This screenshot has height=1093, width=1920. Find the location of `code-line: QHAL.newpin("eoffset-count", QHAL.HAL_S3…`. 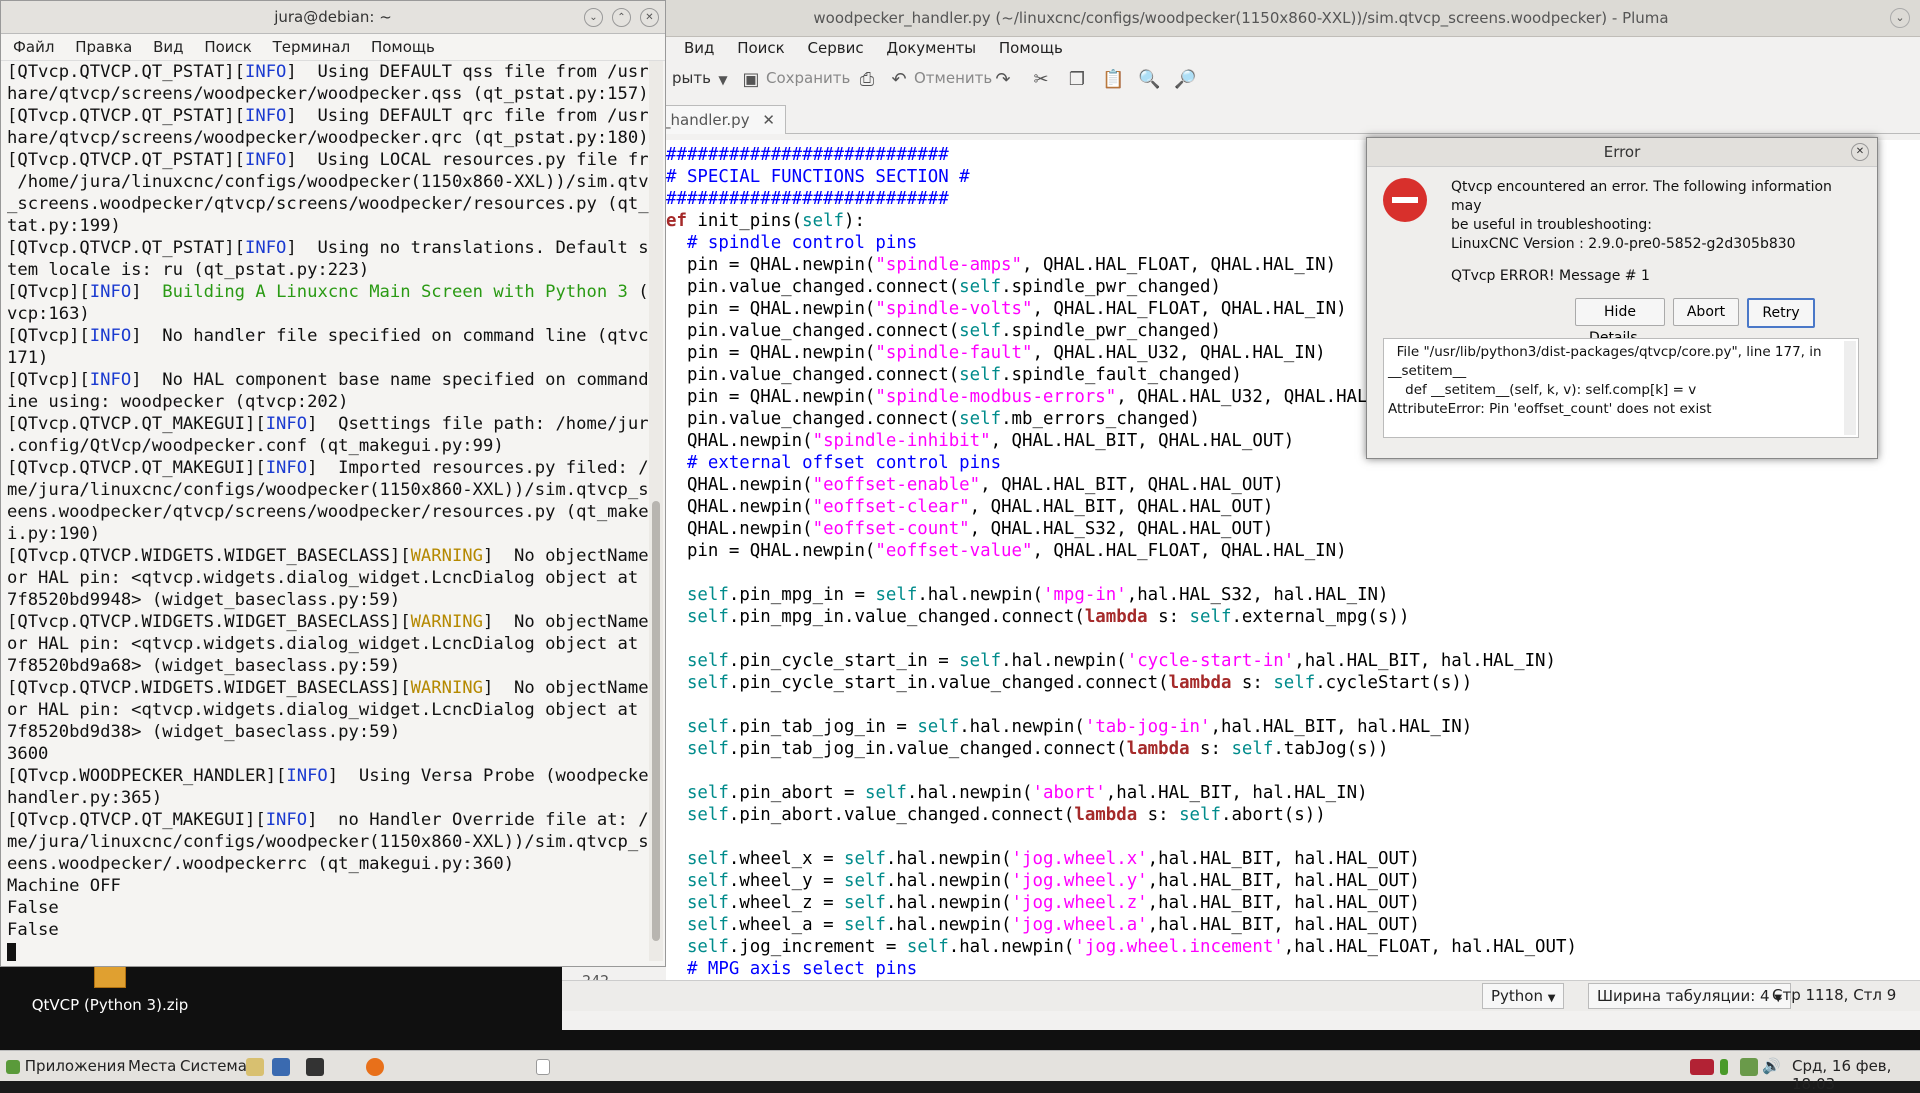

code-line: QHAL.newpin("eoffset-count", QHAL.HAL_S3… is located at coordinates (970, 529).